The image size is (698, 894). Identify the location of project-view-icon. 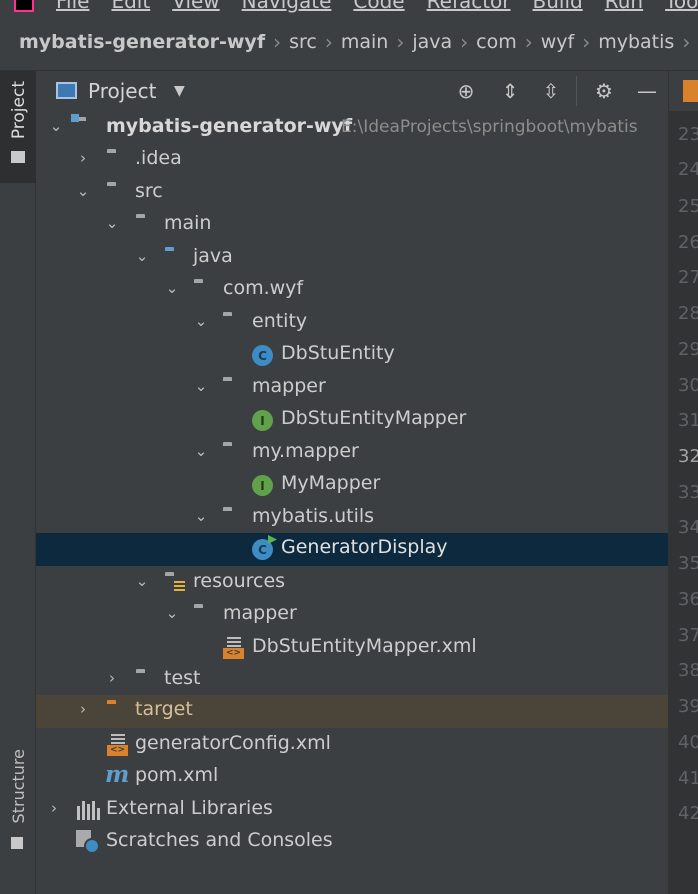
(66, 90).